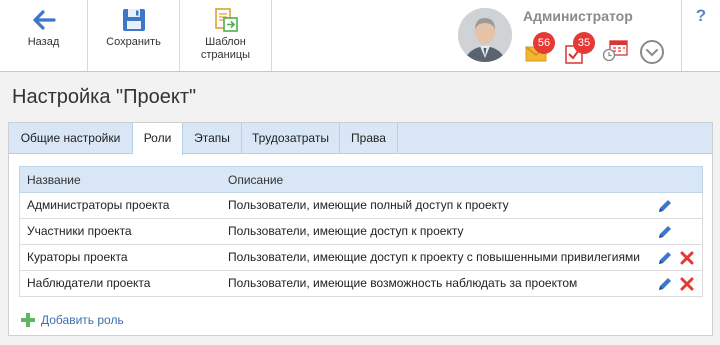 This screenshot has width=720, height=345. What do you see at coordinates (578, 16) in the screenshot?
I see `user-name: Администратор` at bounding box center [578, 16].